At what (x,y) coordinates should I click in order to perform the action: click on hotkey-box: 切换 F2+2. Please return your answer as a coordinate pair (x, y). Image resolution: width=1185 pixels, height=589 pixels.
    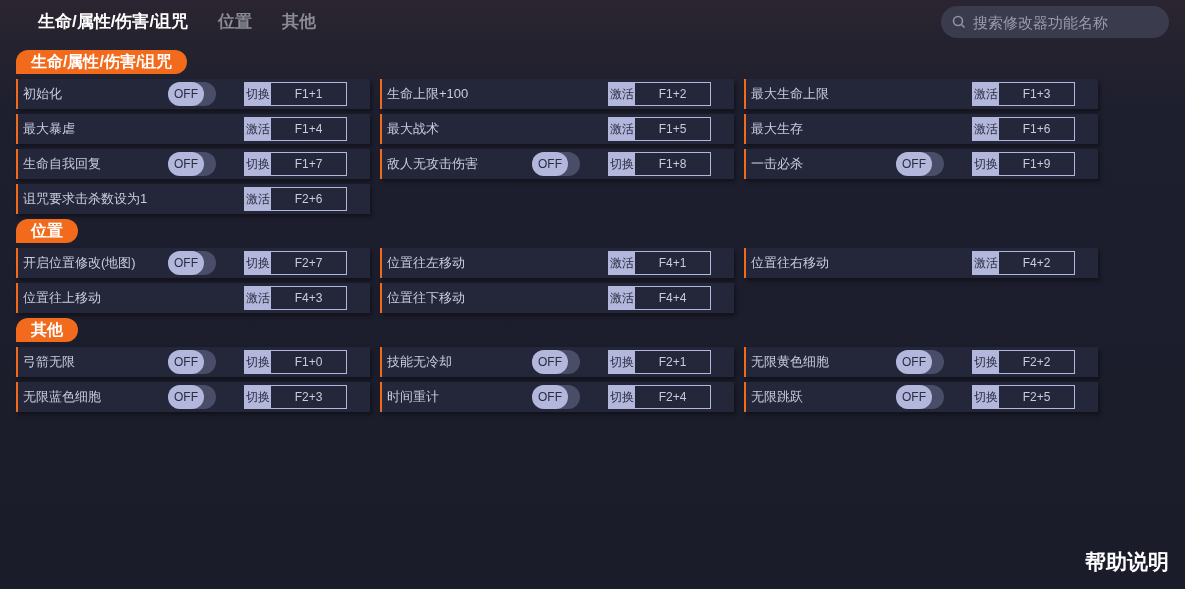
    Looking at the image, I should click on (1023, 362).